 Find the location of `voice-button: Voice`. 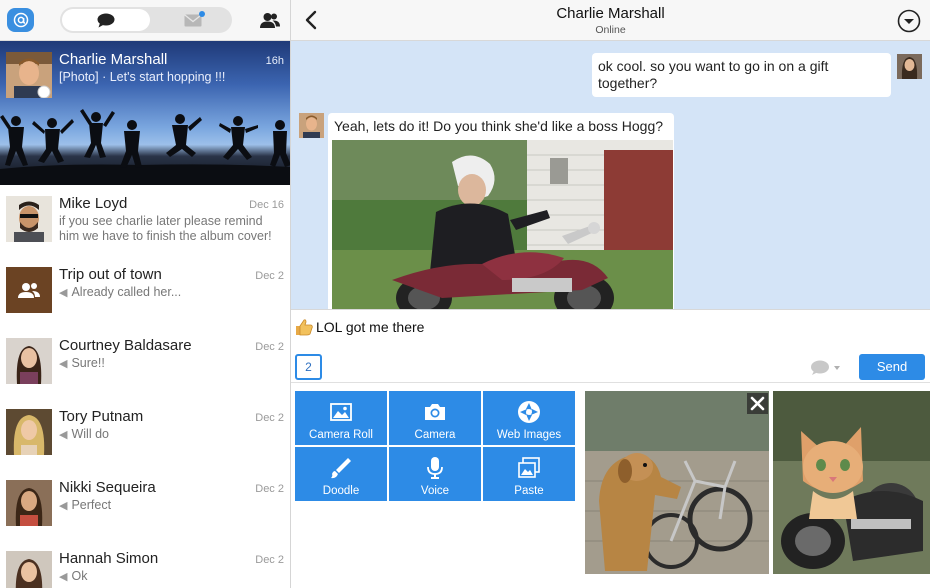

voice-button: Voice is located at coordinates (435, 474).